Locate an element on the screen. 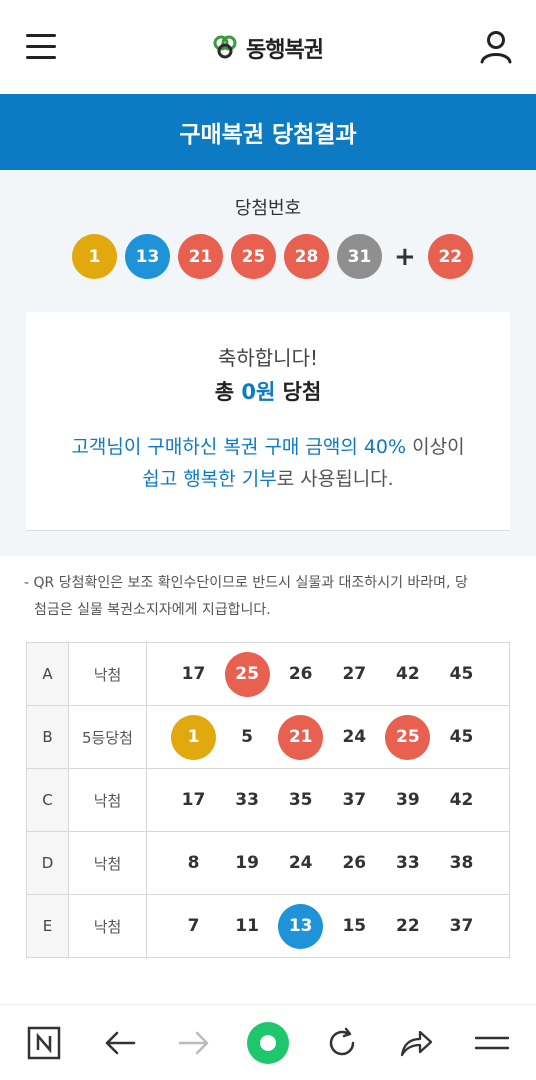 This screenshot has width=536, height=1080. game-letter: E is located at coordinates (47, 926).